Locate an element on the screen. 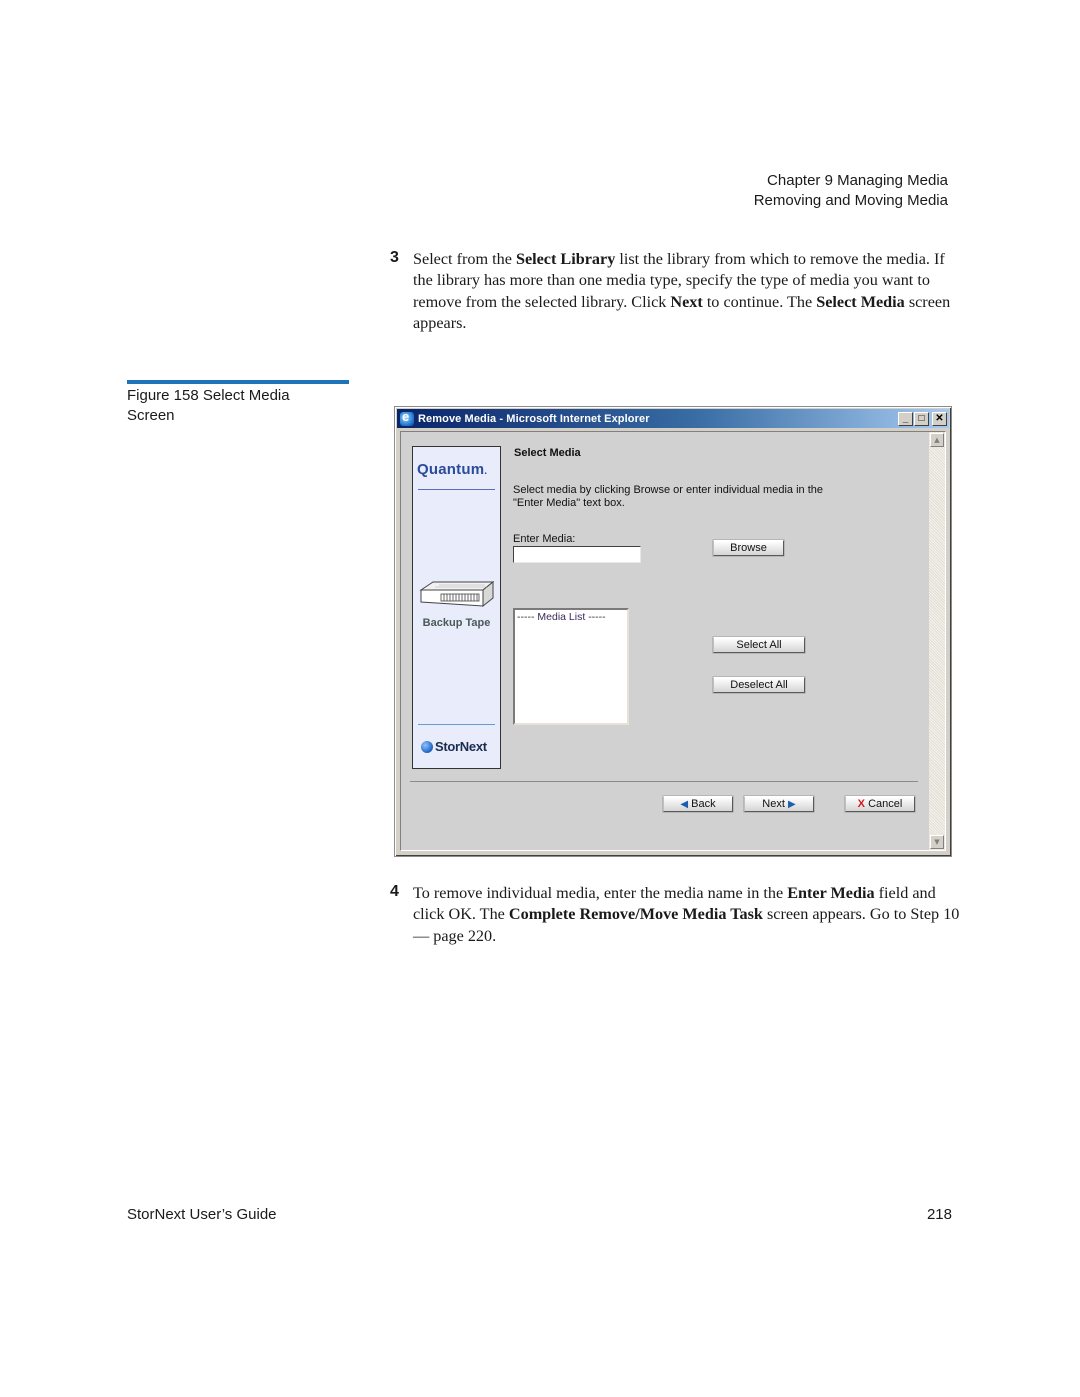 This screenshot has height=1397, width=1080. ui-term: Enter Media is located at coordinates (831, 893).